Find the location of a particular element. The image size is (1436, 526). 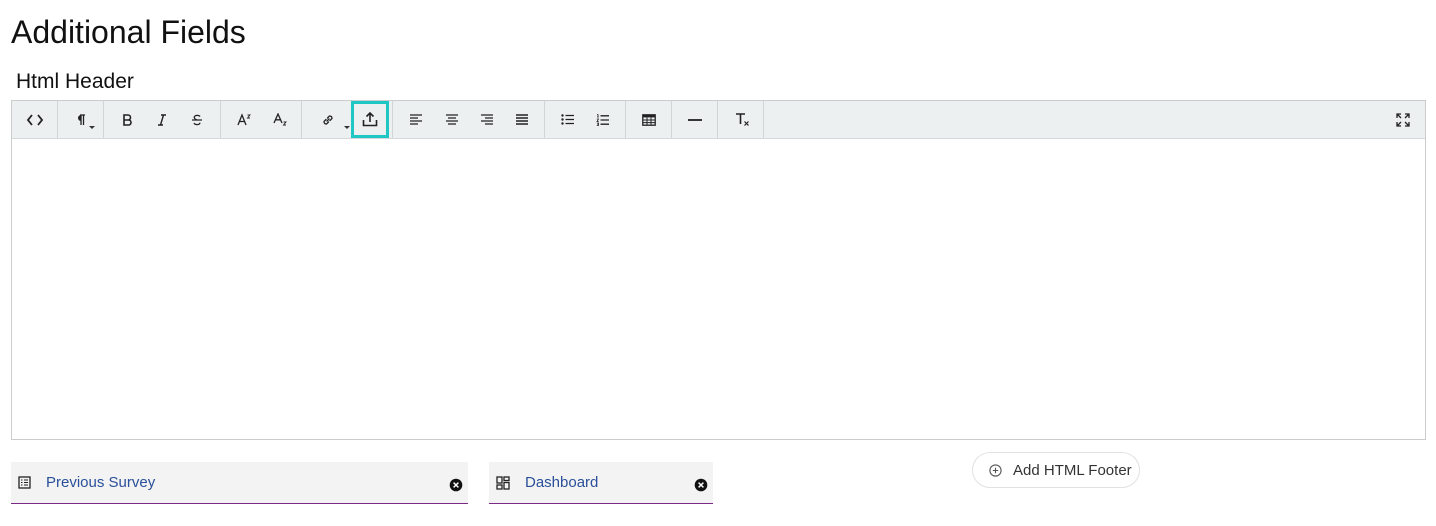

align-right-icon is located at coordinates (486, 119).